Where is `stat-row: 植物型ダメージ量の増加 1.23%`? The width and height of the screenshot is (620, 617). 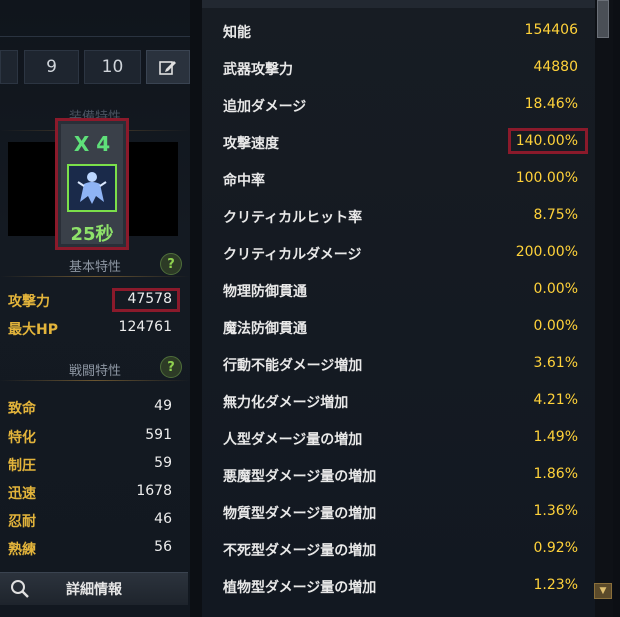 stat-row: 植物型ダメージ量の増加 1.23% is located at coordinates (398, 585).